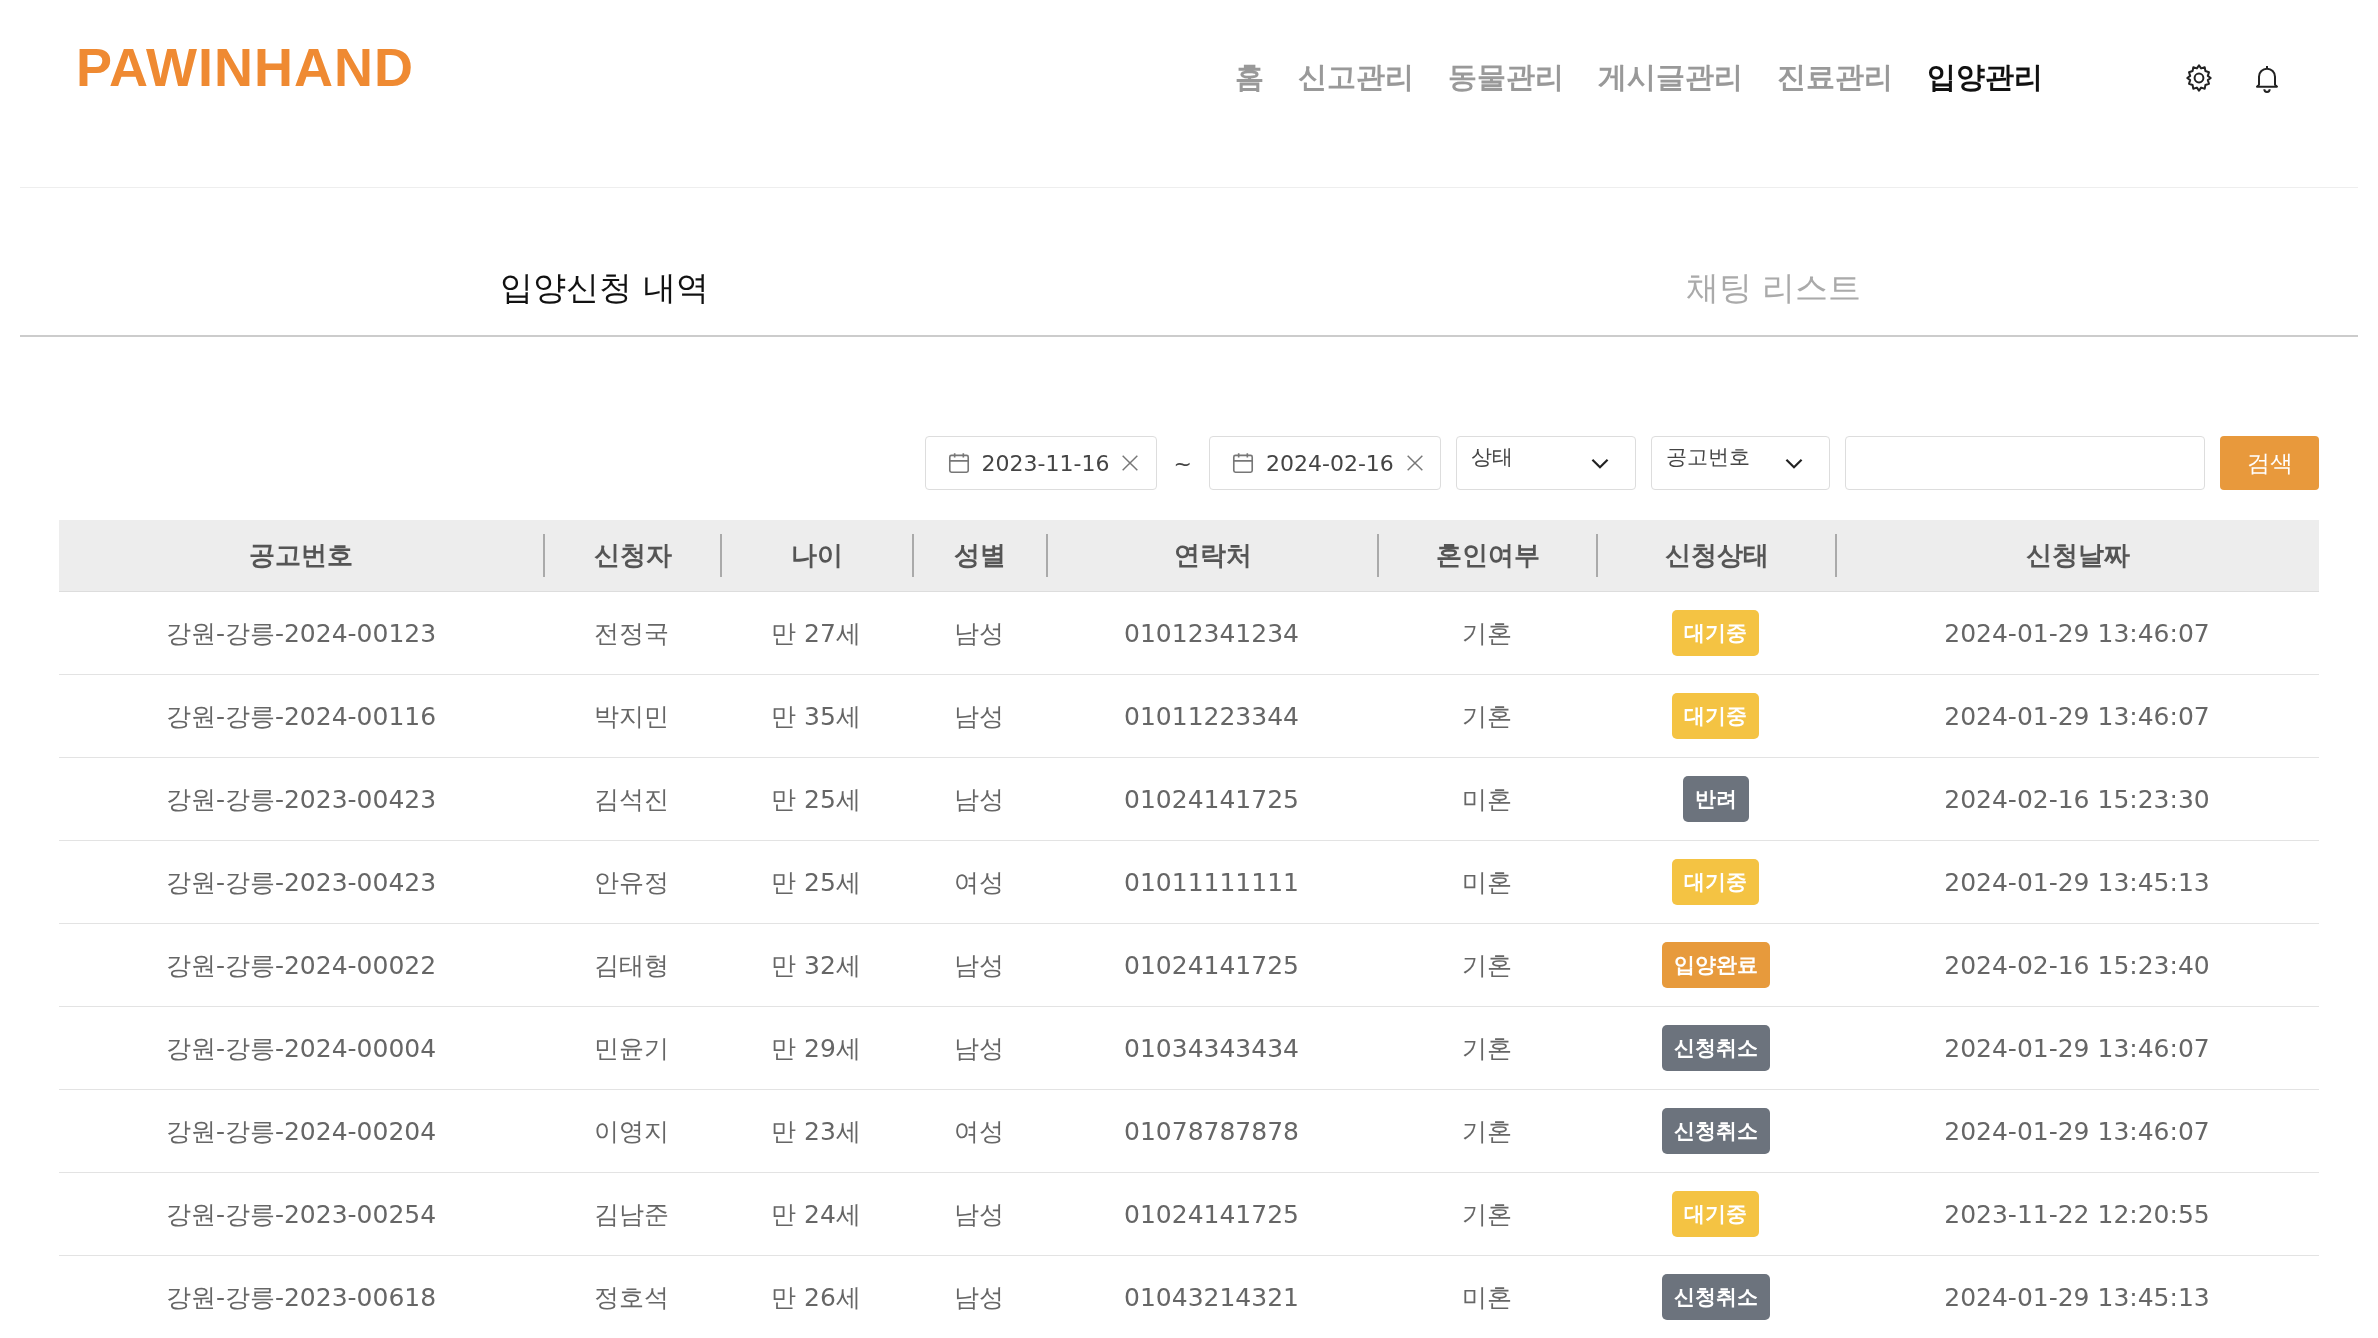 This screenshot has height=1338, width=2378. I want to click on date-field: 2024-02-16, so click(1325, 463).